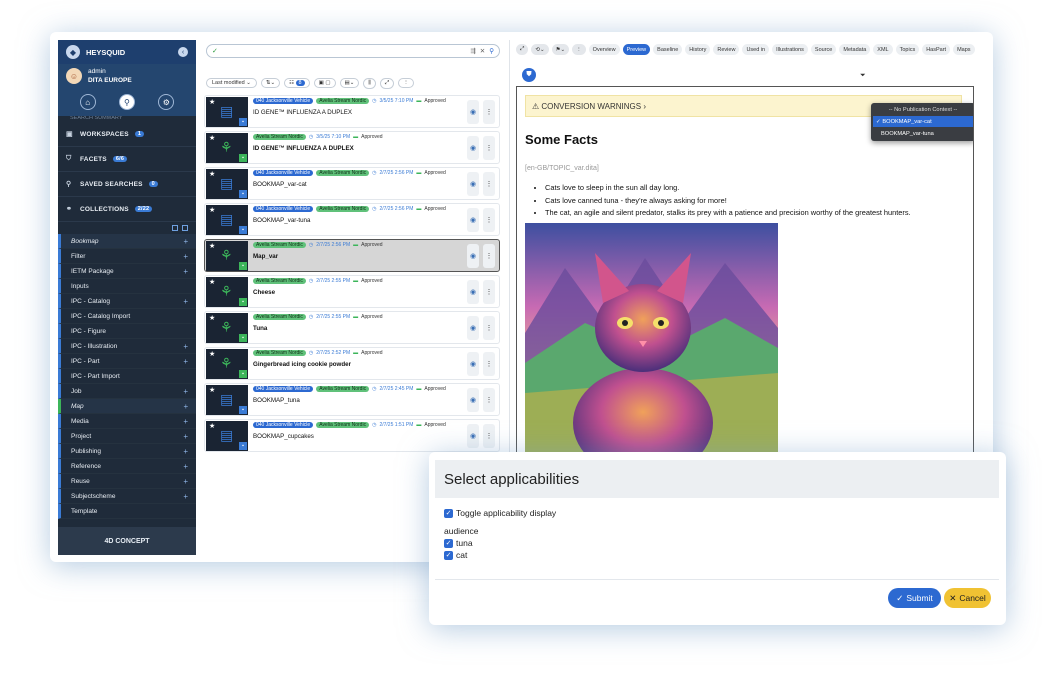 The image size is (1060, 692). I want to click on sidebar-item-ipc-catalog: IPC - Catalog +, so click(127, 301).